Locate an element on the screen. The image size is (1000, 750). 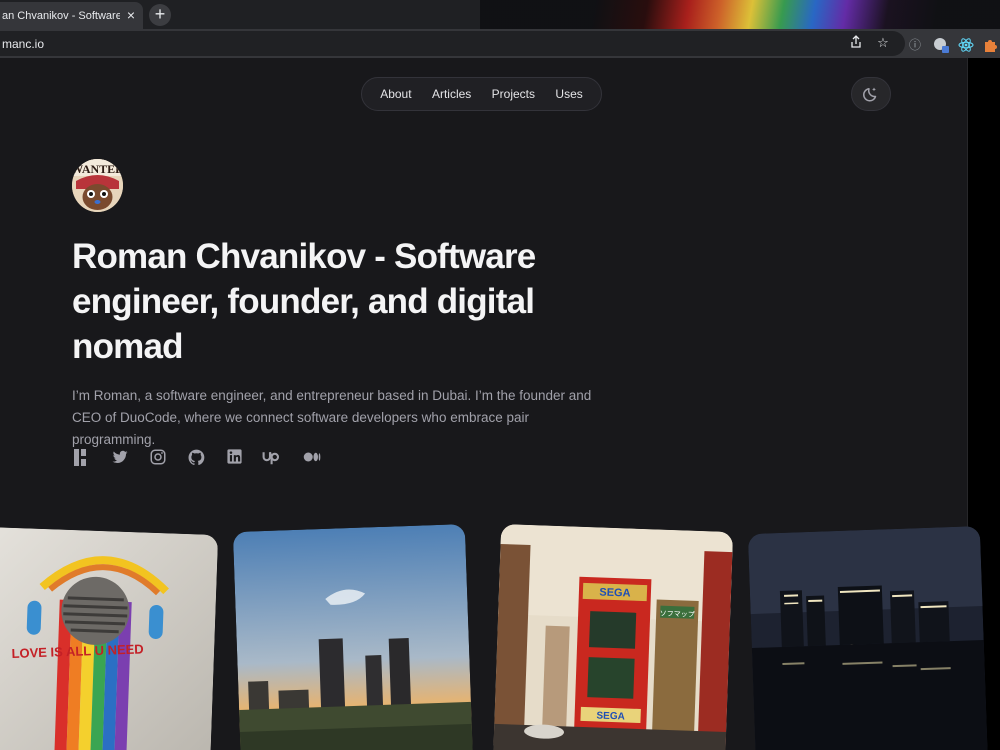
bookmark-star-icon: ☆ is located at coordinates (883, 43).